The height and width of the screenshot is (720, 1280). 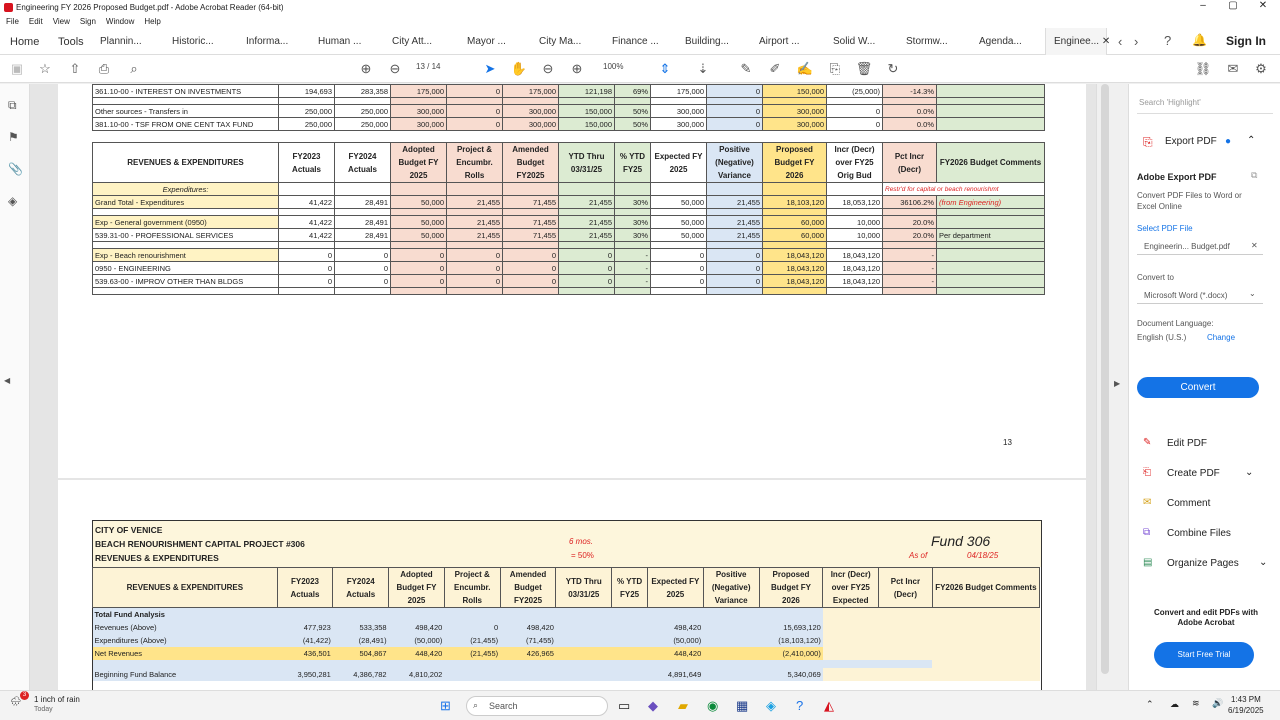 What do you see at coordinates (428, 66) in the screenshot?
I see `page-indicator: 13 / 14` at bounding box center [428, 66].